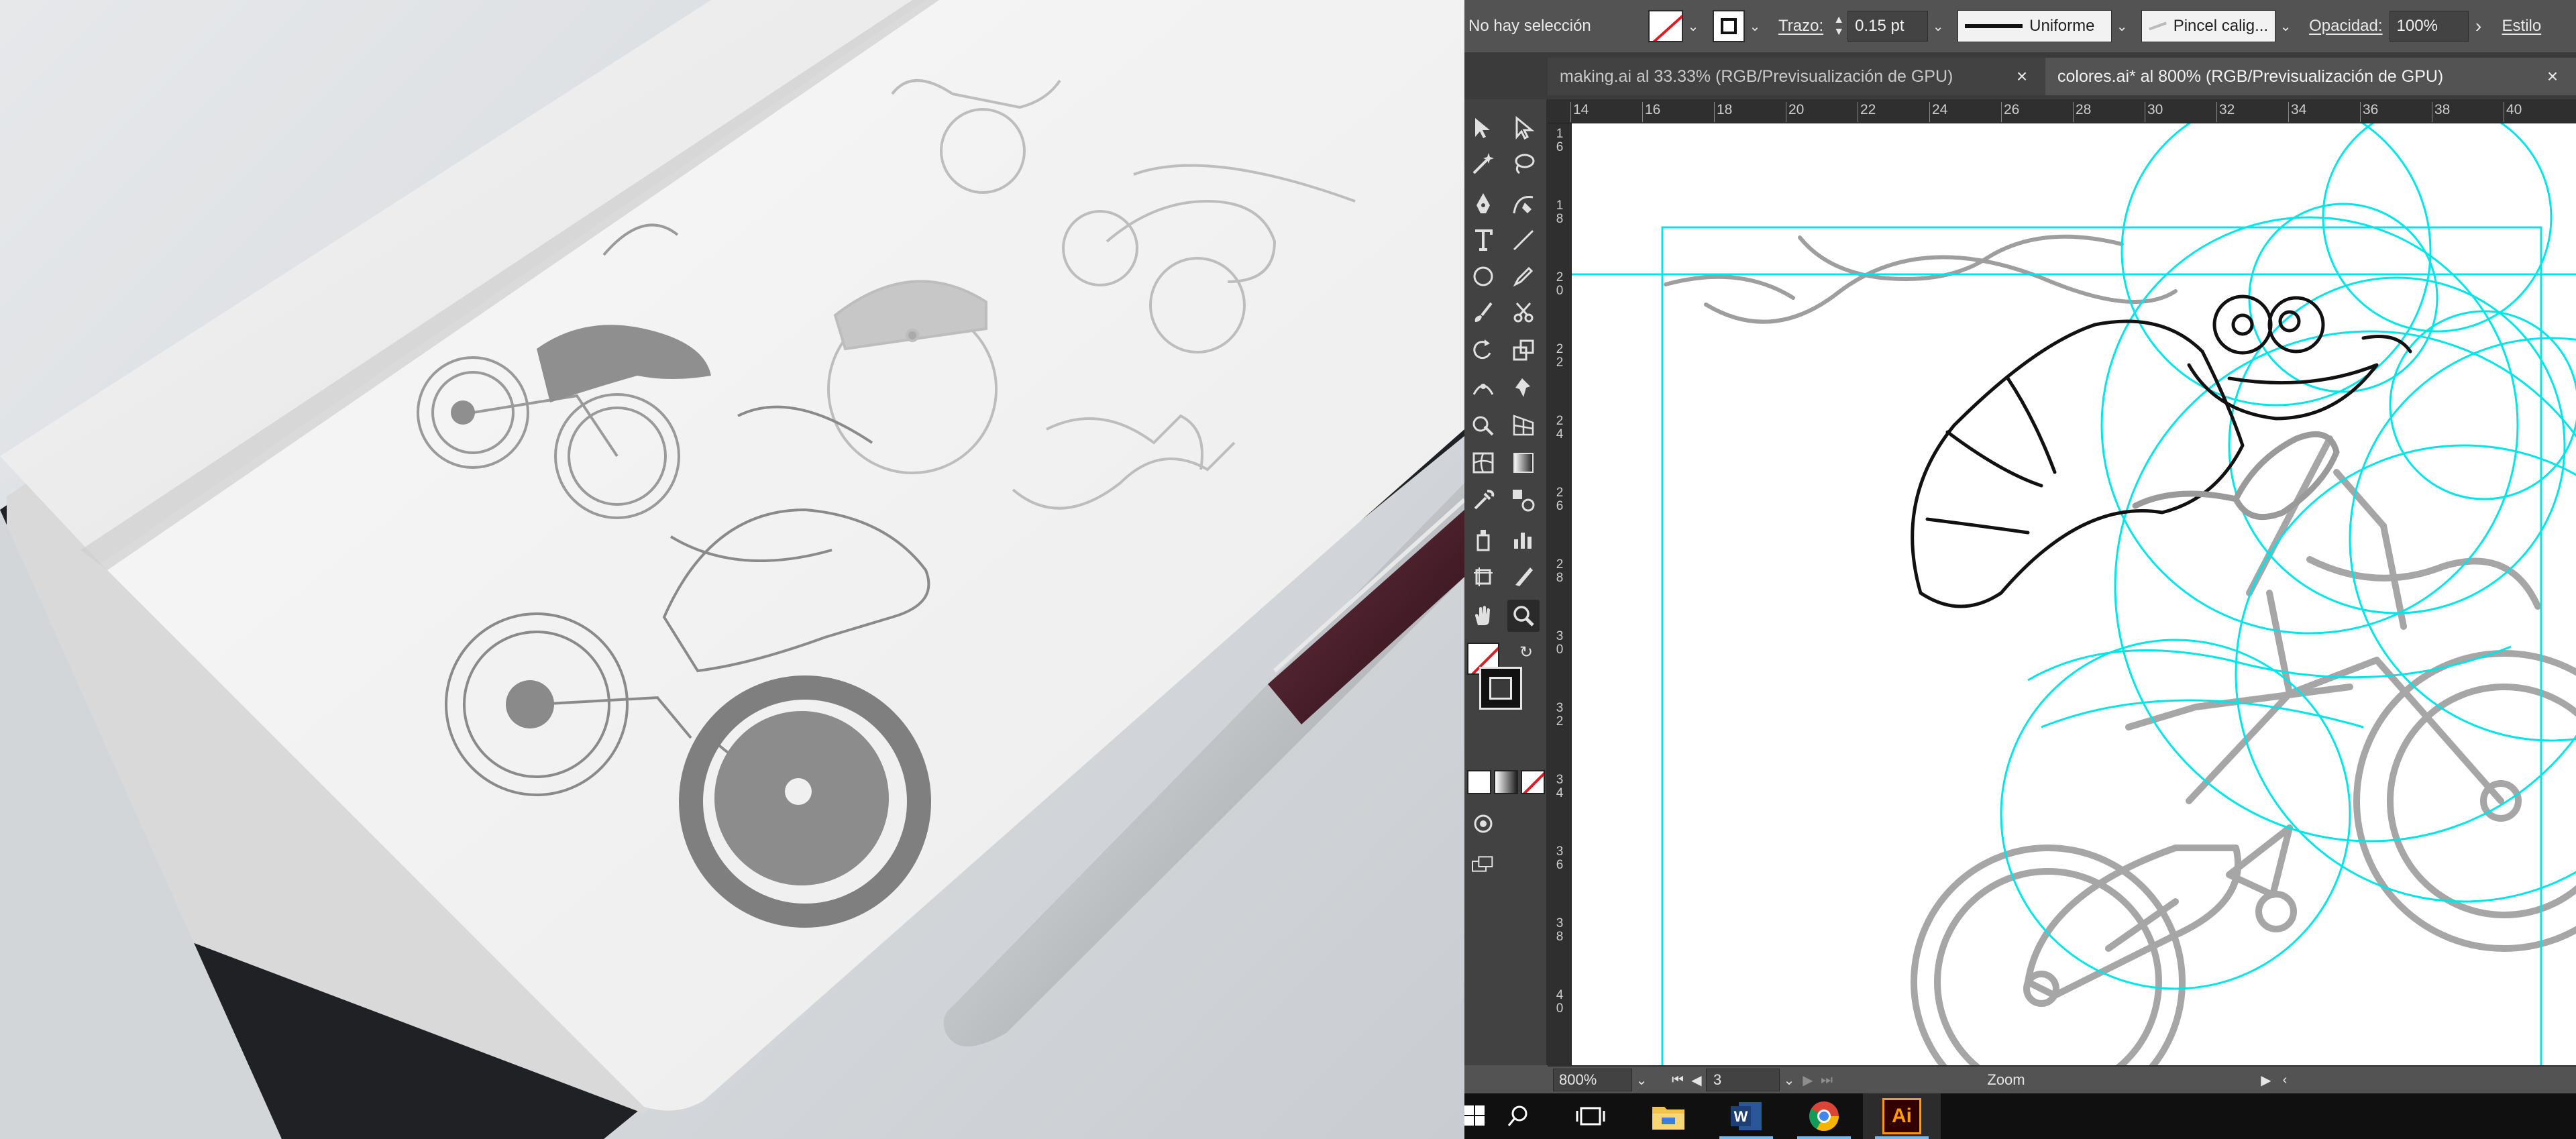 The width and height of the screenshot is (2576, 1139). What do you see at coordinates (2034, 26) in the screenshot?
I see `stroke-profile-select: Uniforme` at bounding box center [2034, 26].